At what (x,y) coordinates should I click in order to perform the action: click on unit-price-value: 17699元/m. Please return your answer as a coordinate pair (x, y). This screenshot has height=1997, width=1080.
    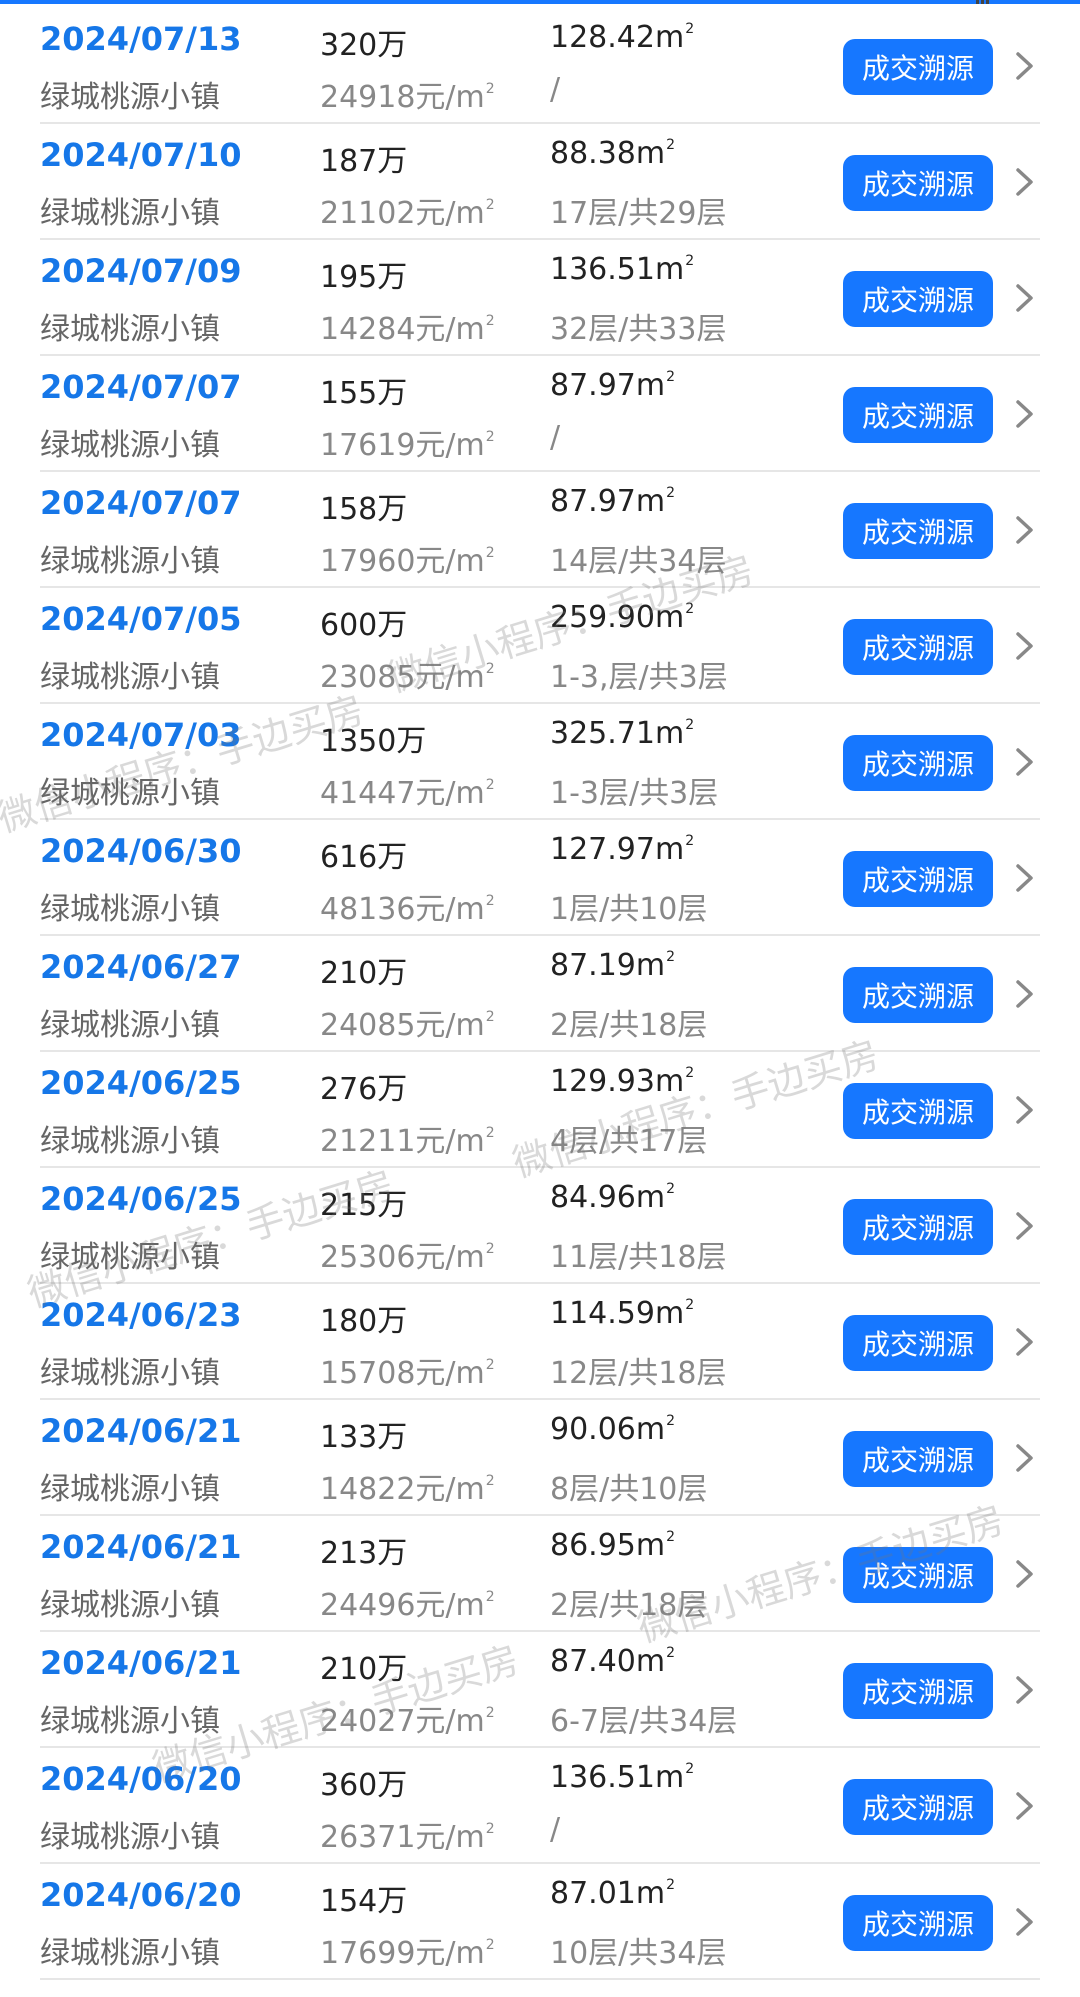
    Looking at the image, I should click on (402, 1953).